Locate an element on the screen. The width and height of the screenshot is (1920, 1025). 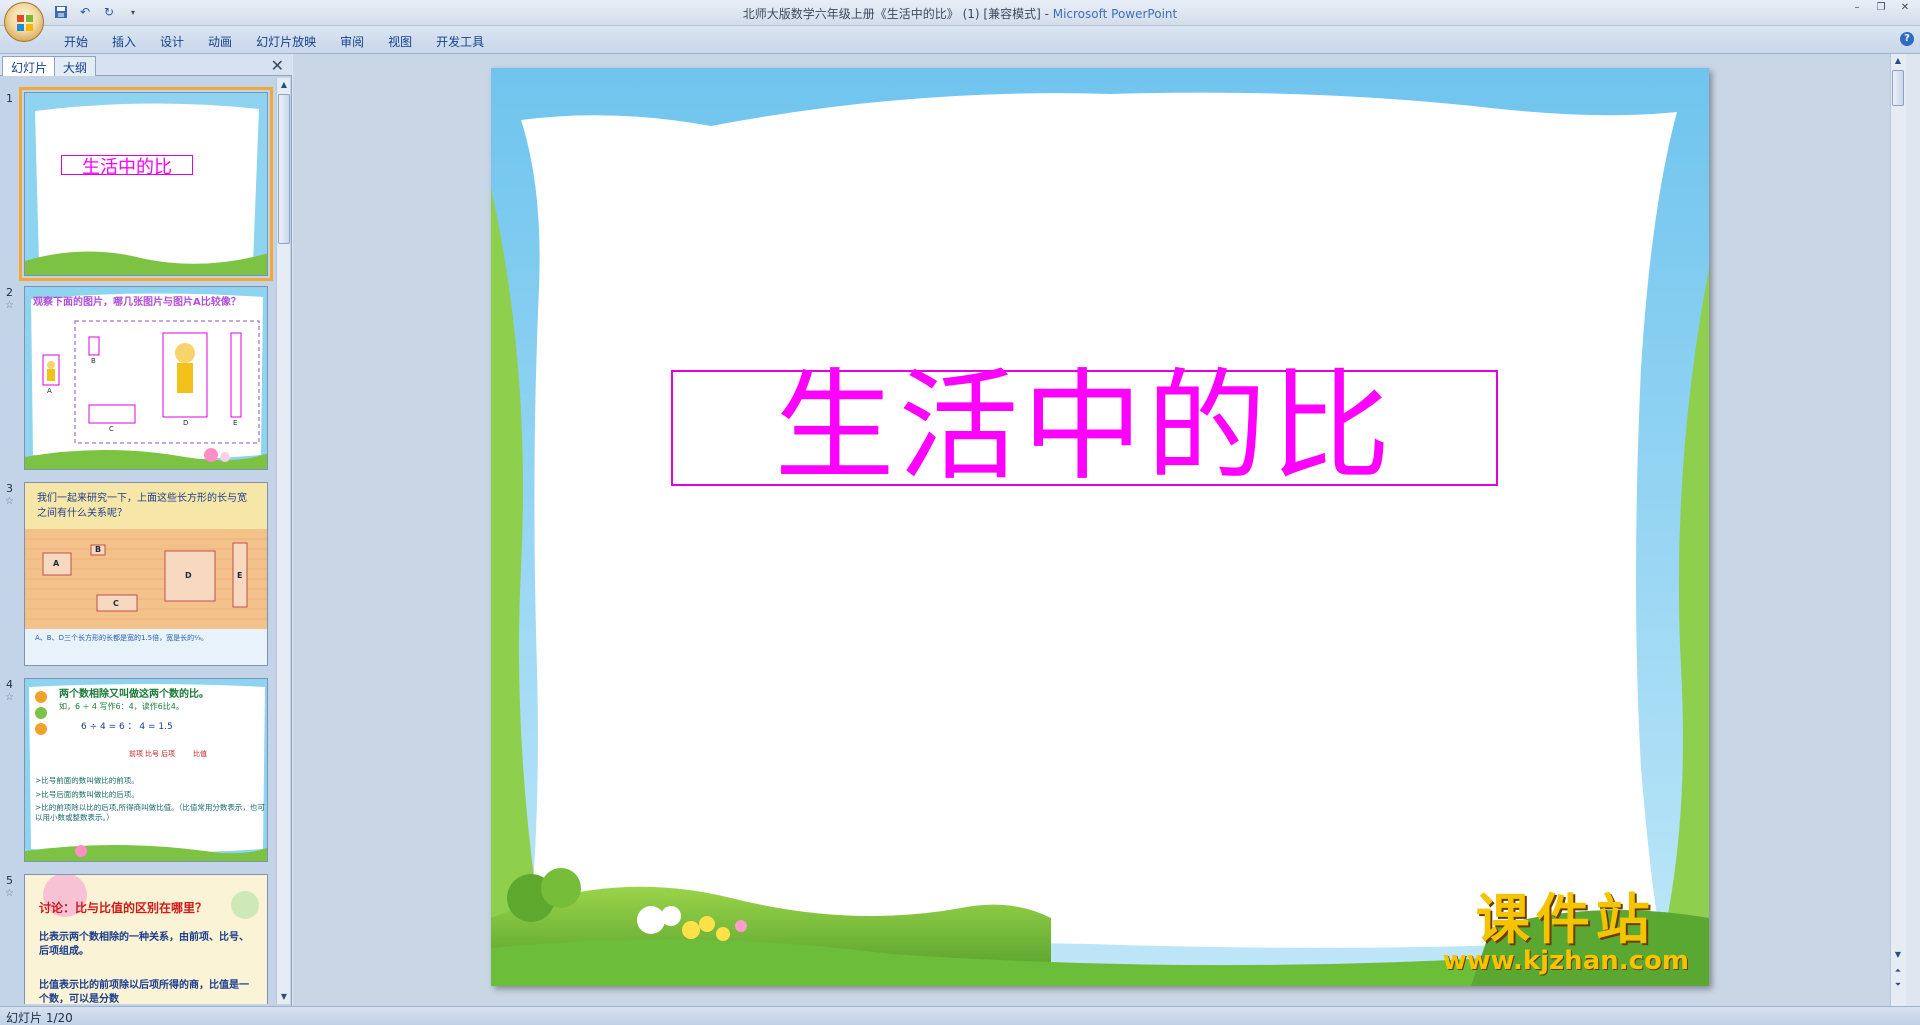
slide-thumbnail-2: 观察下面的图片，哪几张图片与图片A比较像？ A B C D E is located at coordinates (146, 378).